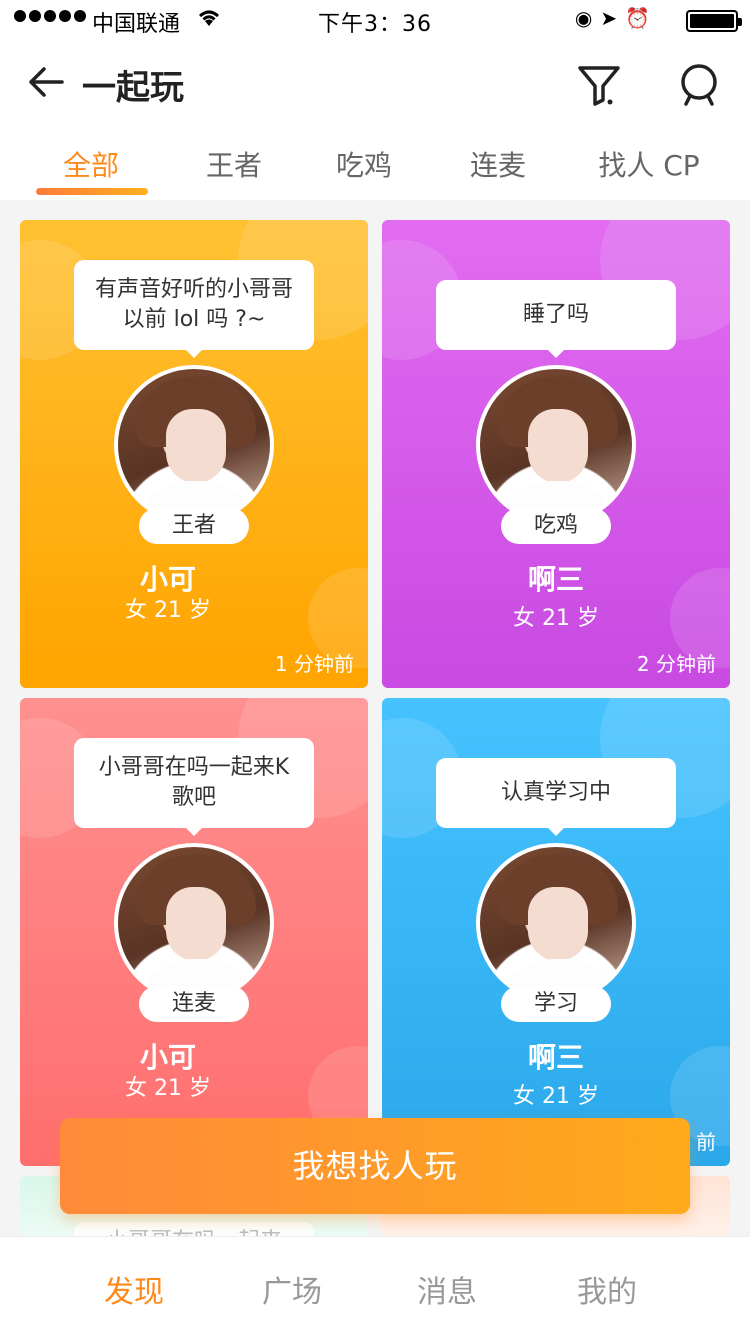 The height and width of the screenshot is (1334, 750). I want to click on bottom-tab-discover: 发现, so click(134, 1289).